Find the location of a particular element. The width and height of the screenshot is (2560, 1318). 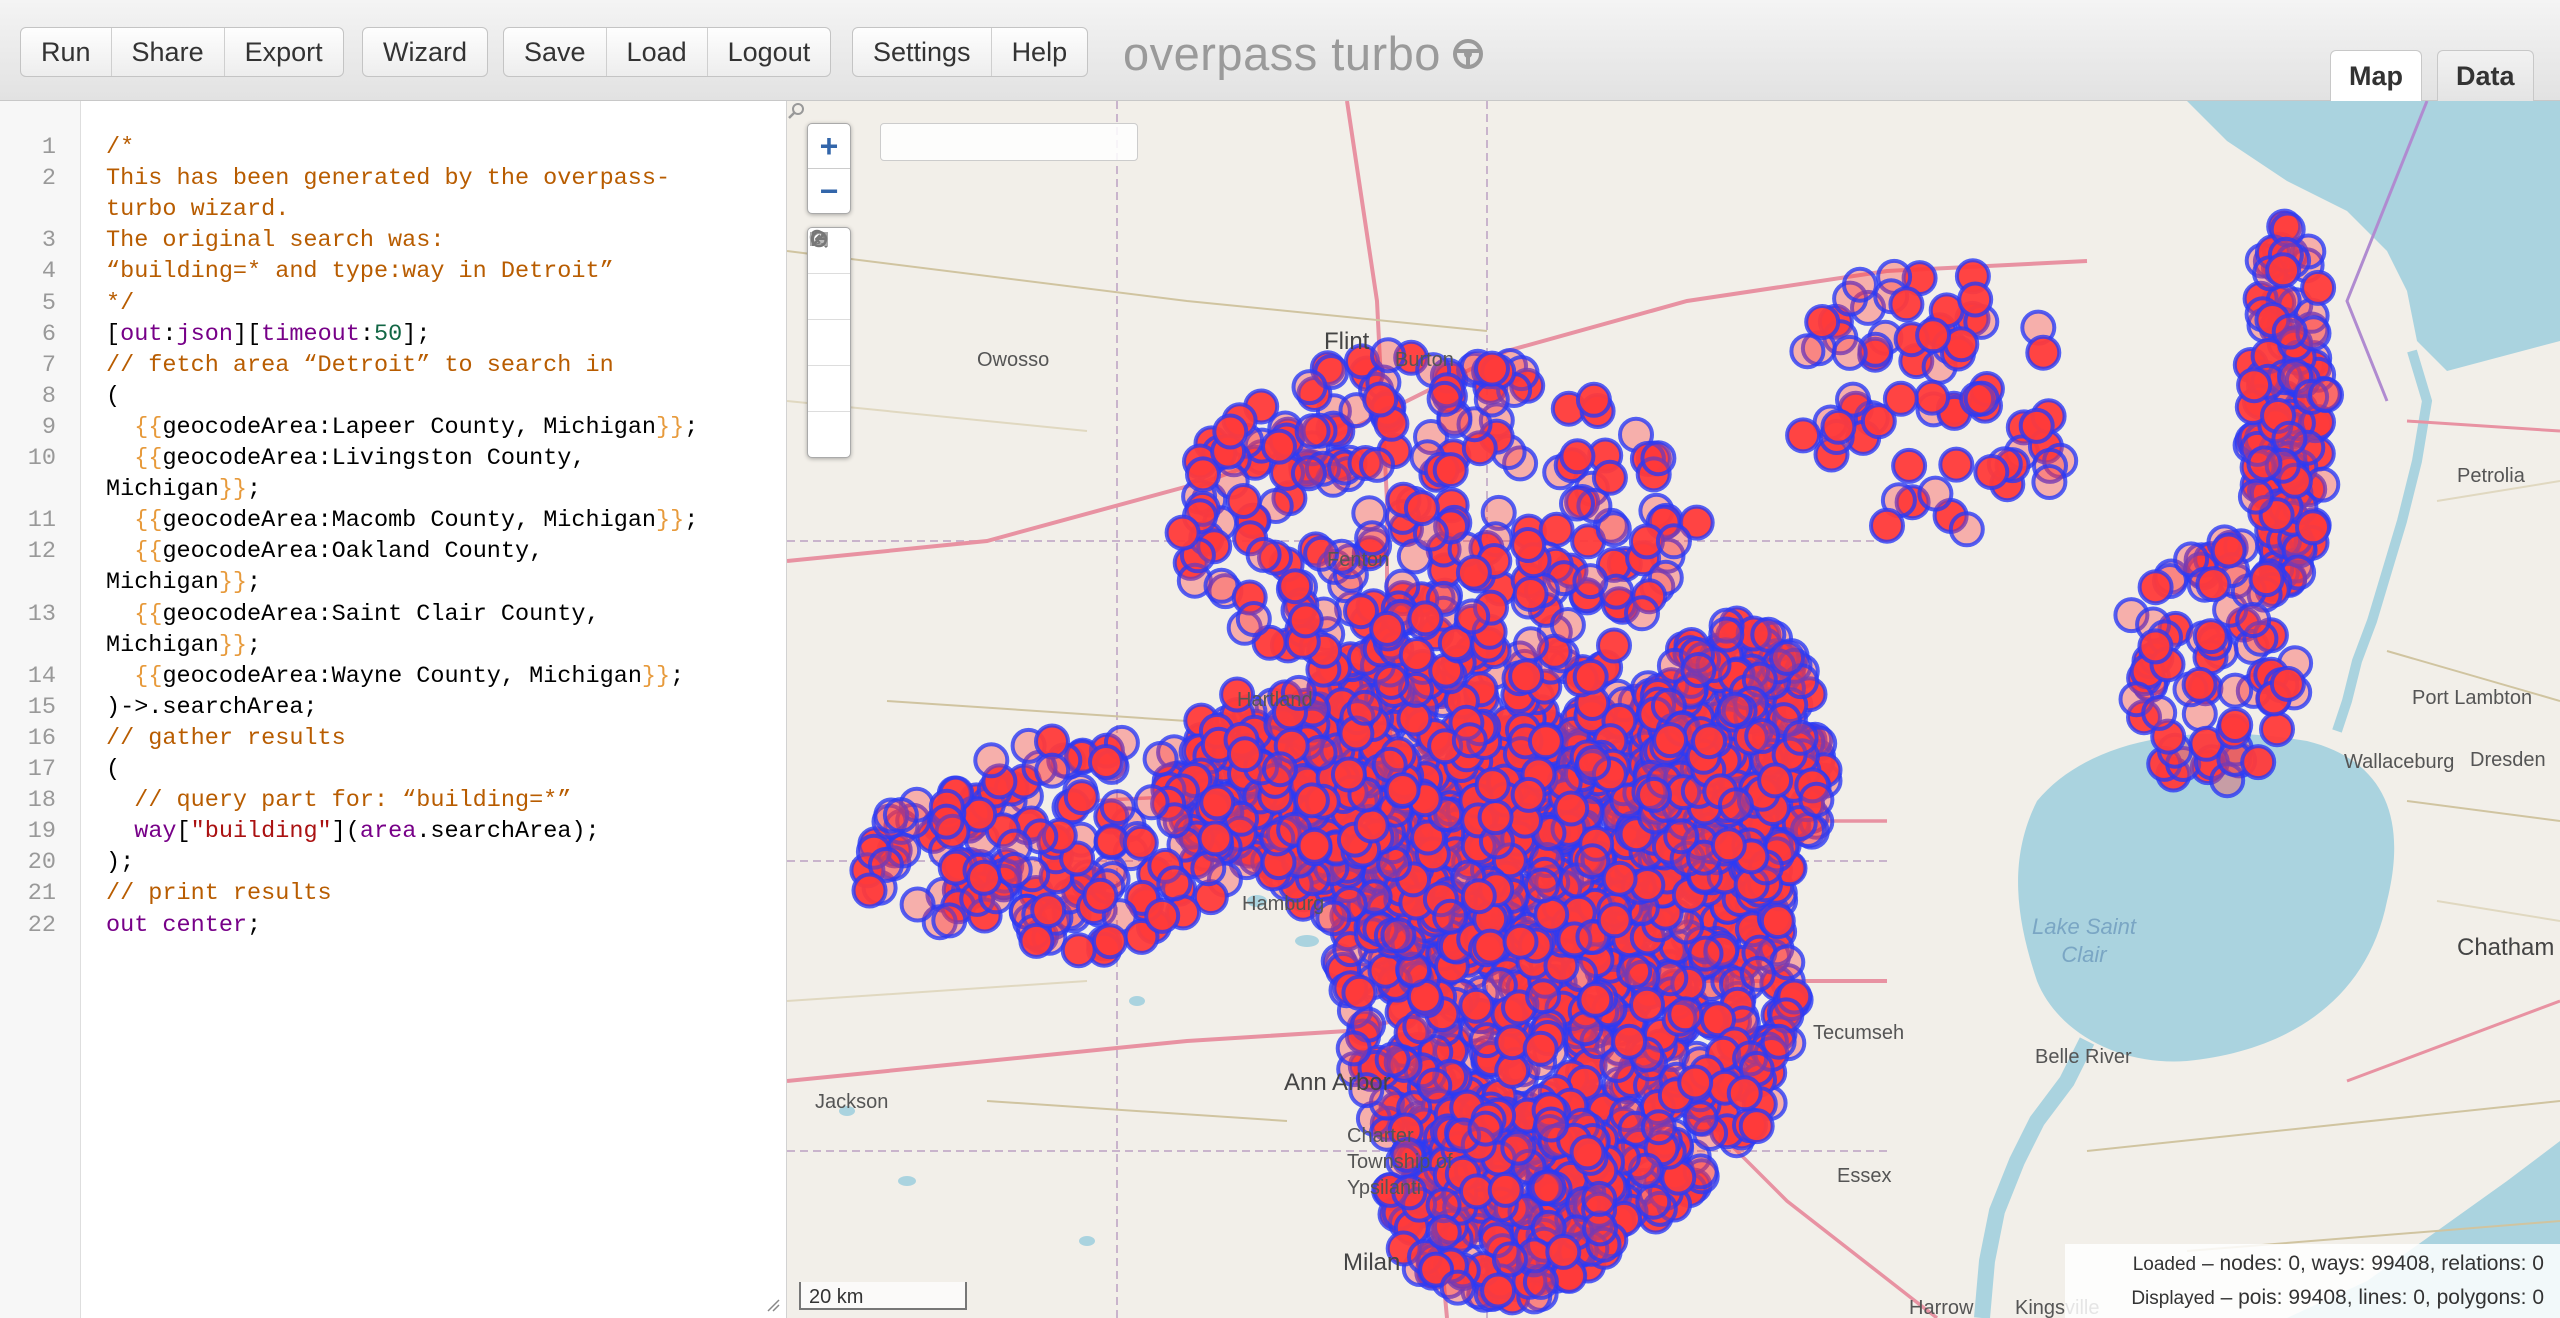

settings-button: Settings is located at coordinates (922, 52).